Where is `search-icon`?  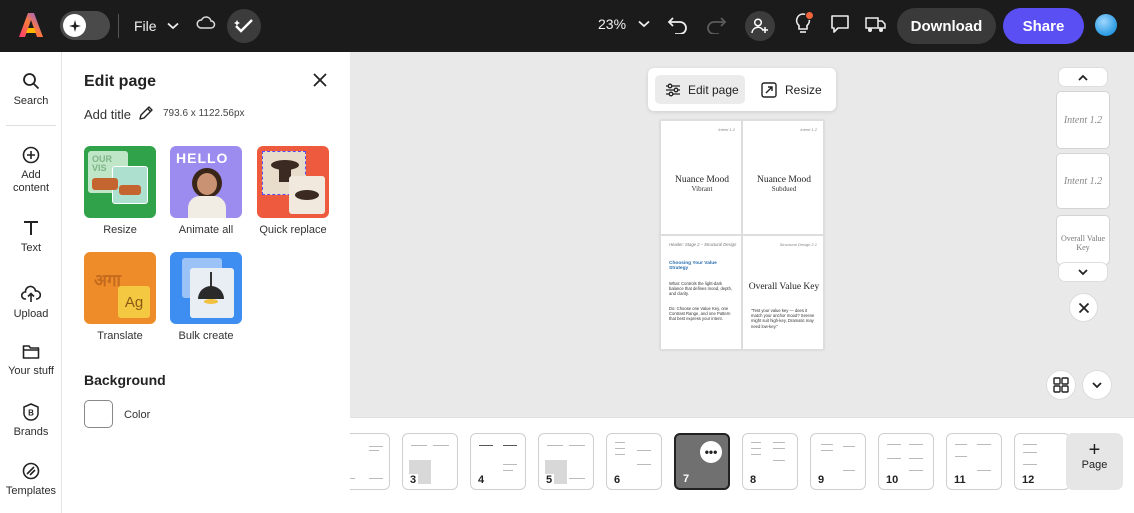
search-icon is located at coordinates (31, 81).